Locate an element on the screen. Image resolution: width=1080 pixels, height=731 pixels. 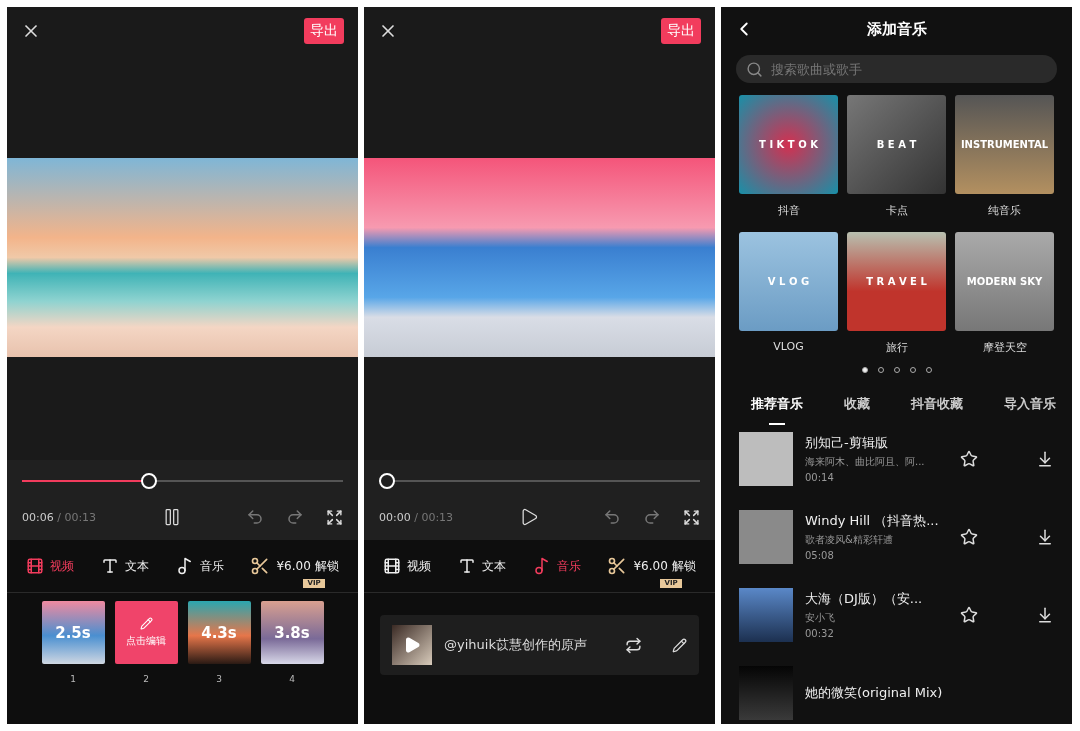
category-cover: T R A V E L is located at coordinates (896, 281).